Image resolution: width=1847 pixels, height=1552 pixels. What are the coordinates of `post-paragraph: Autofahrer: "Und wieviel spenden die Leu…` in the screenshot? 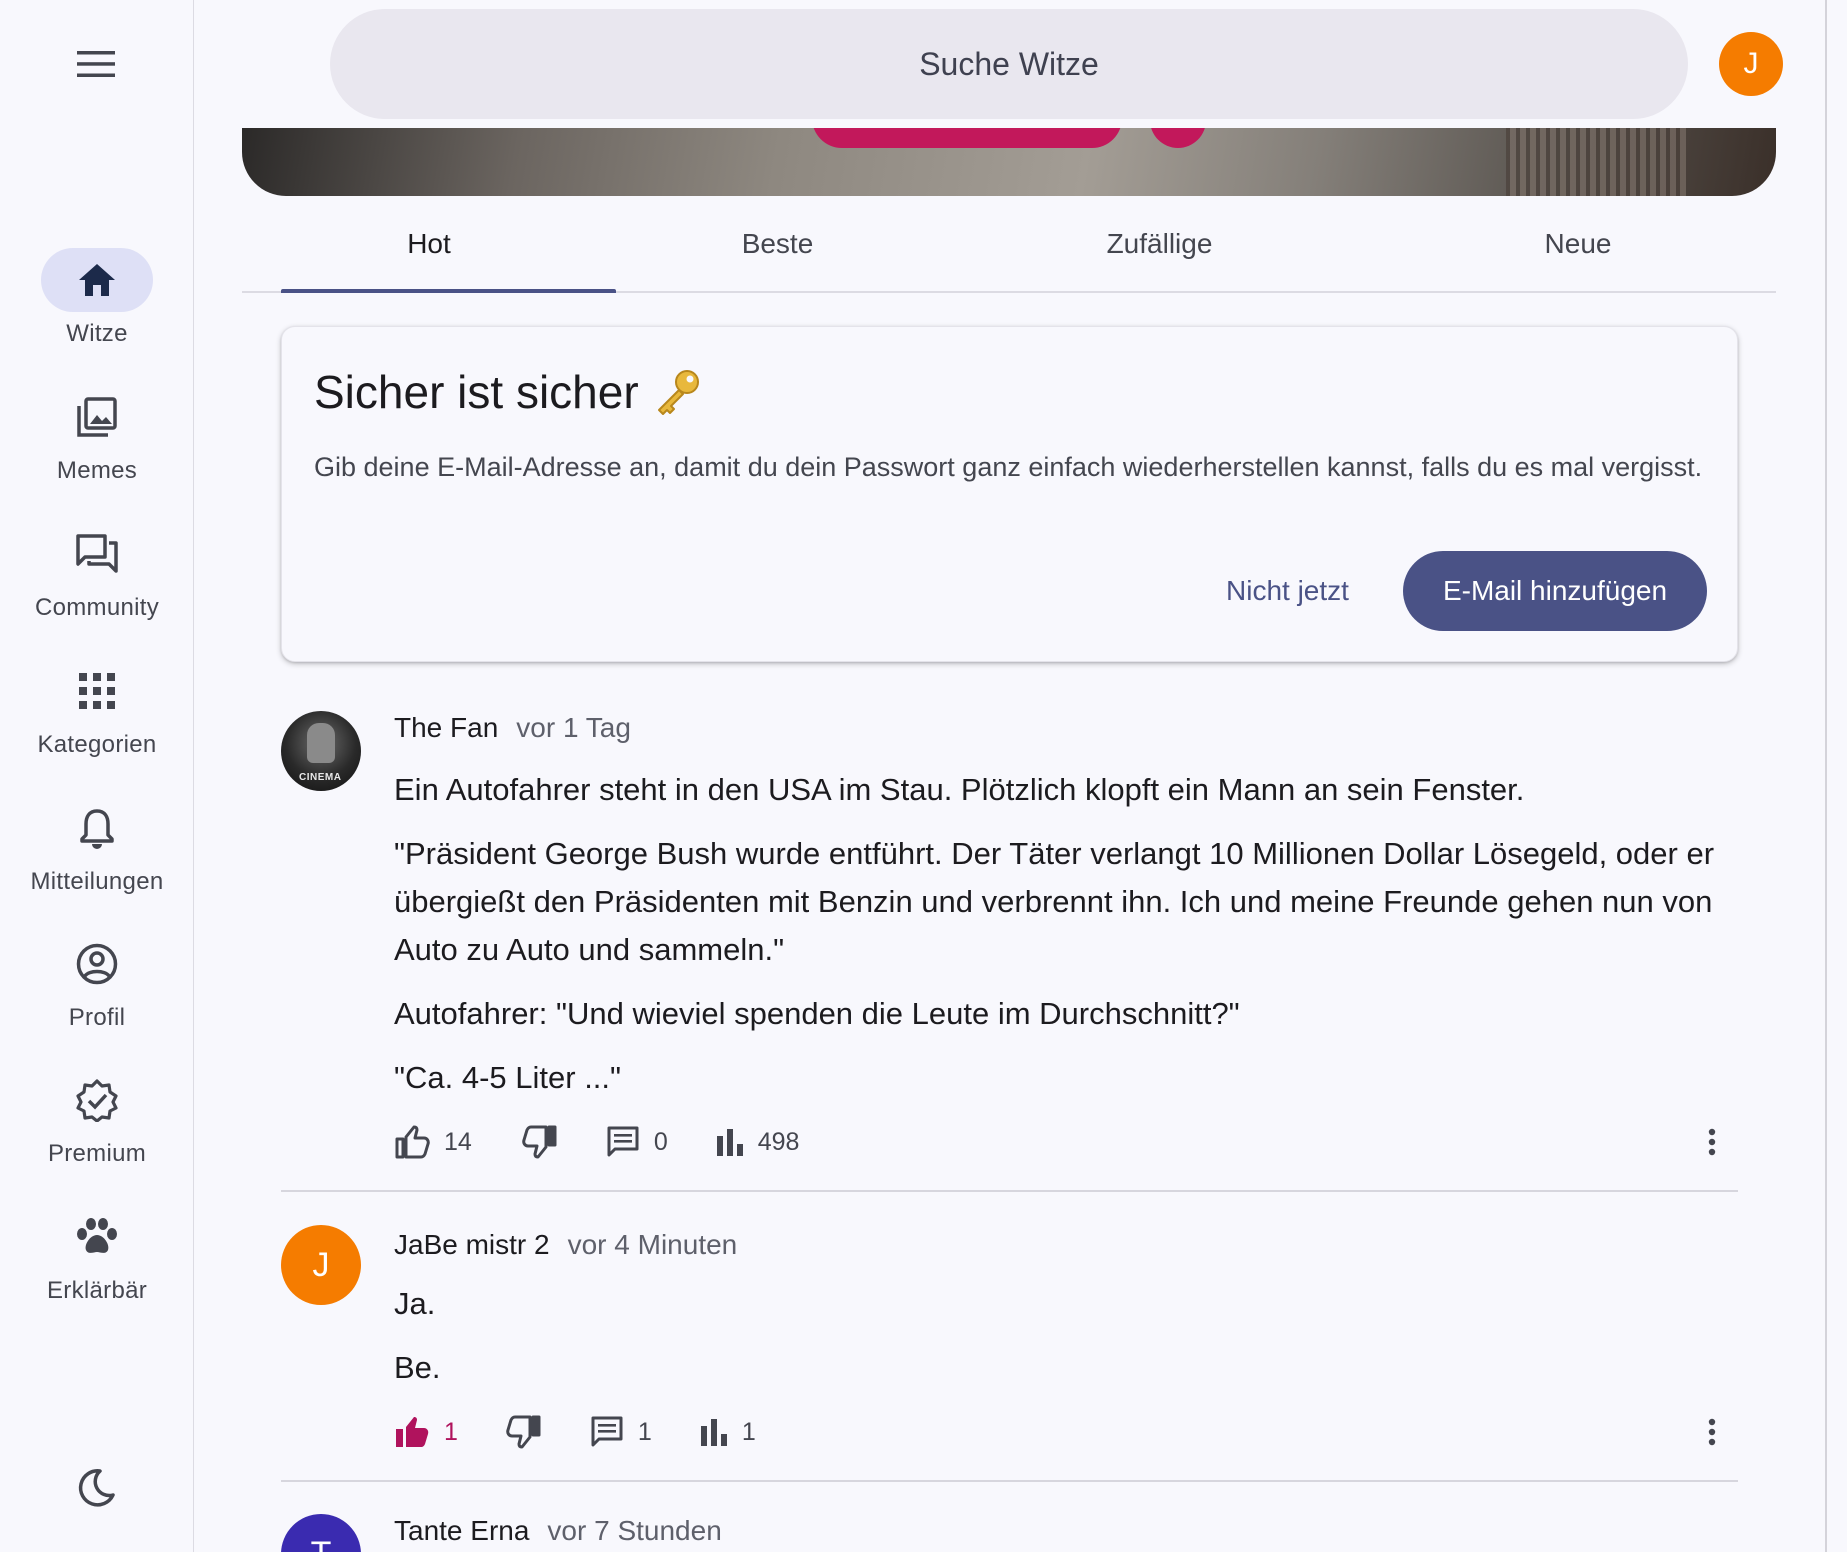 It's located at (817, 1013).